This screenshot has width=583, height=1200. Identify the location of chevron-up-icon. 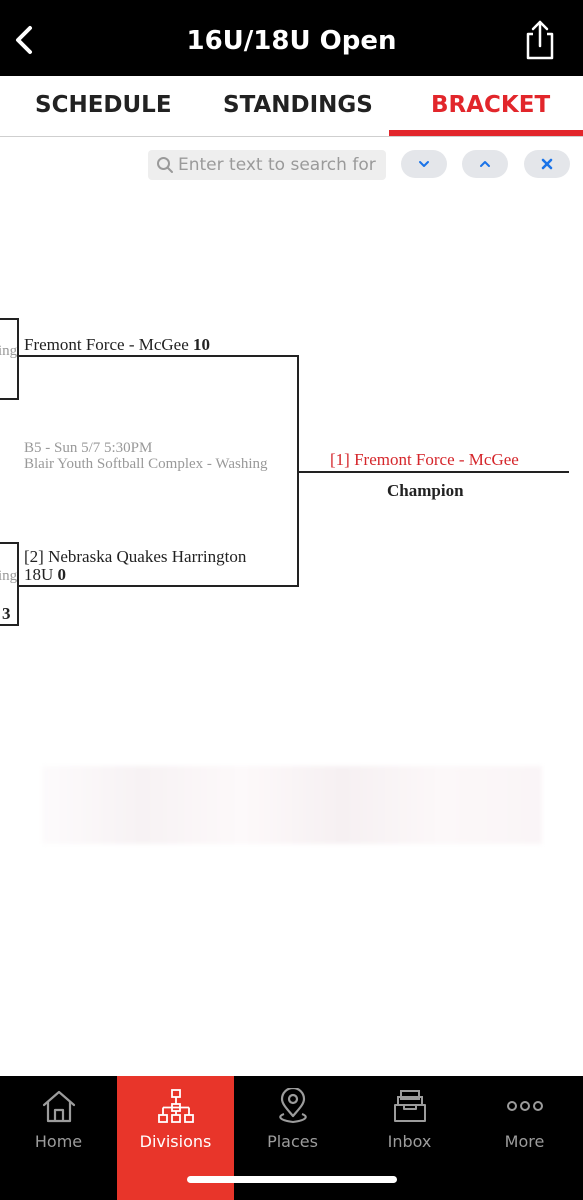
(485, 164).